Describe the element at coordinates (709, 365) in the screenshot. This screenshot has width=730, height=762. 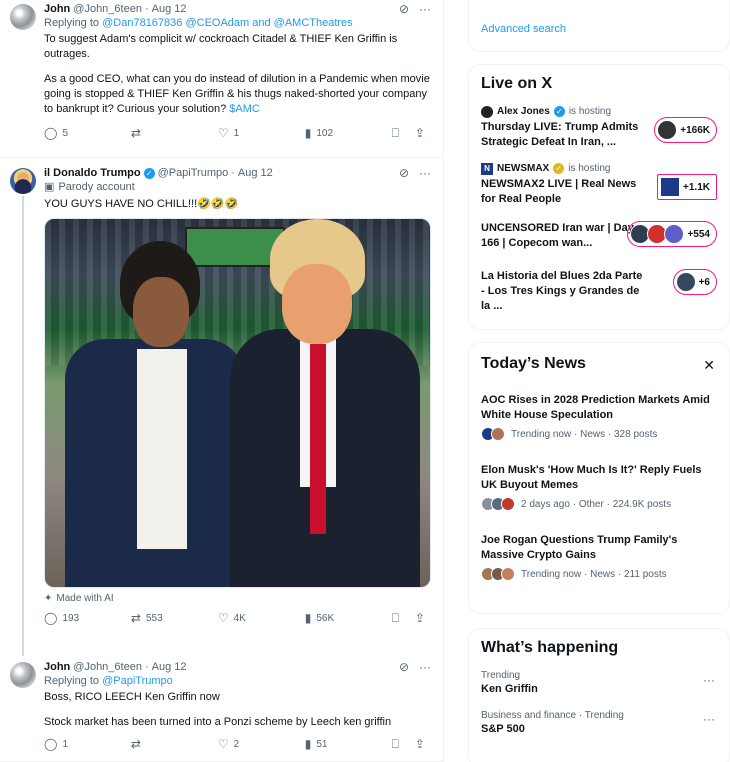
I see `close-icon: ✕` at that location.